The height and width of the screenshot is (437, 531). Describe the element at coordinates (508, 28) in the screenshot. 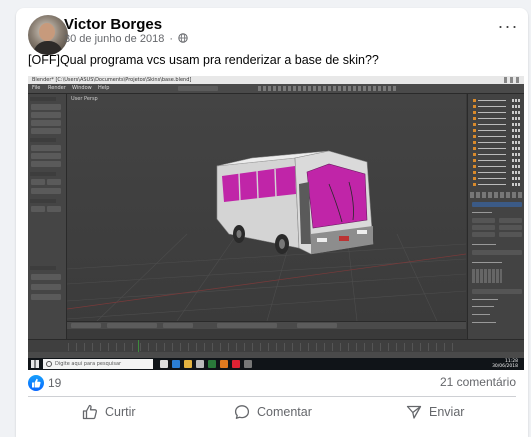

I see `more-options-button: ···` at that location.